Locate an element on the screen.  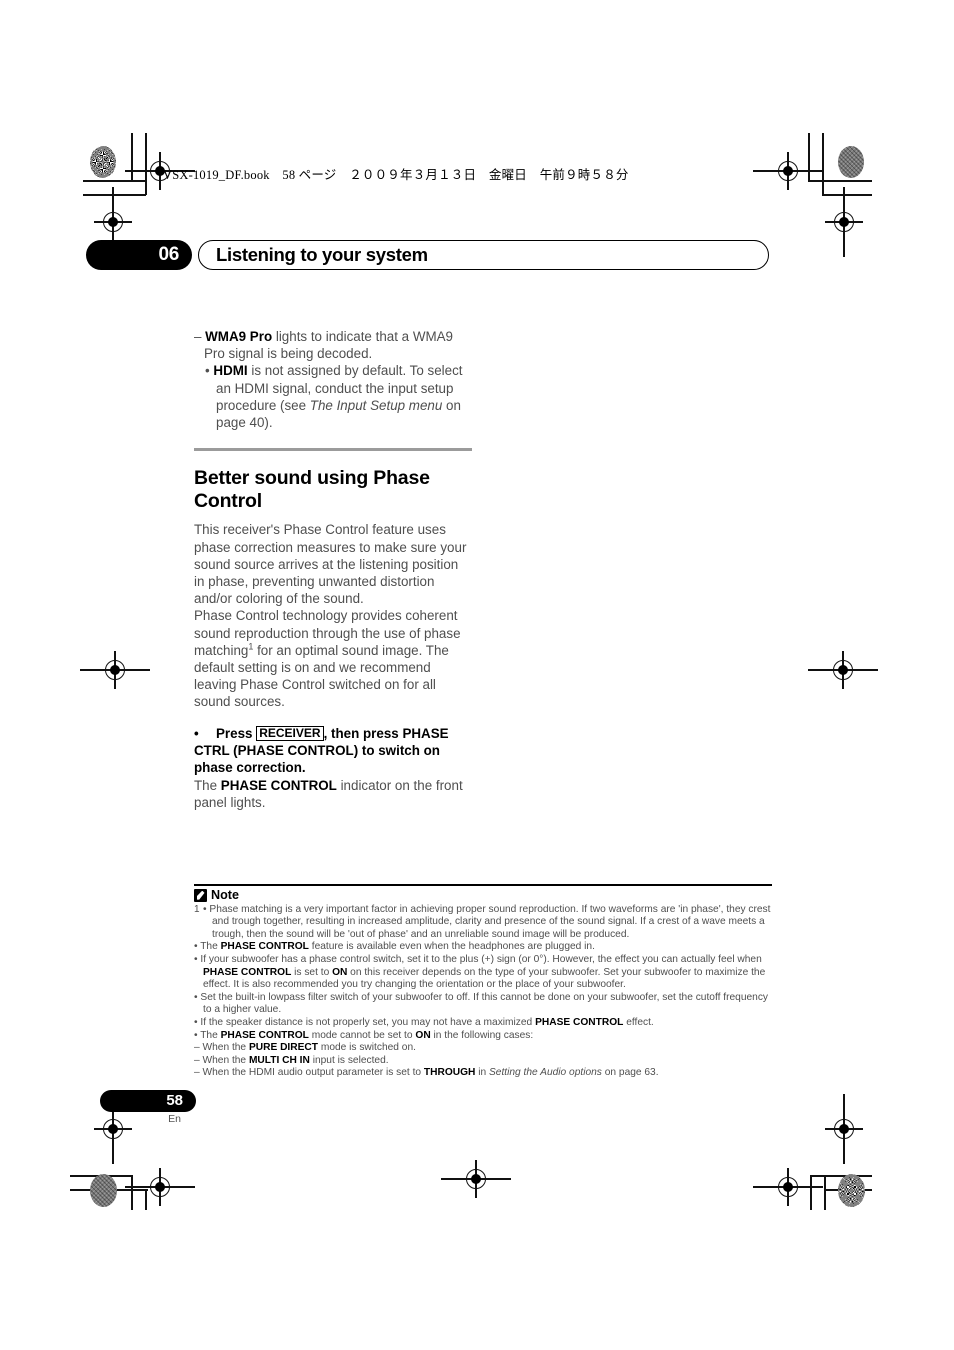
note-item-9-b: in is located at coordinates (482, 1073).